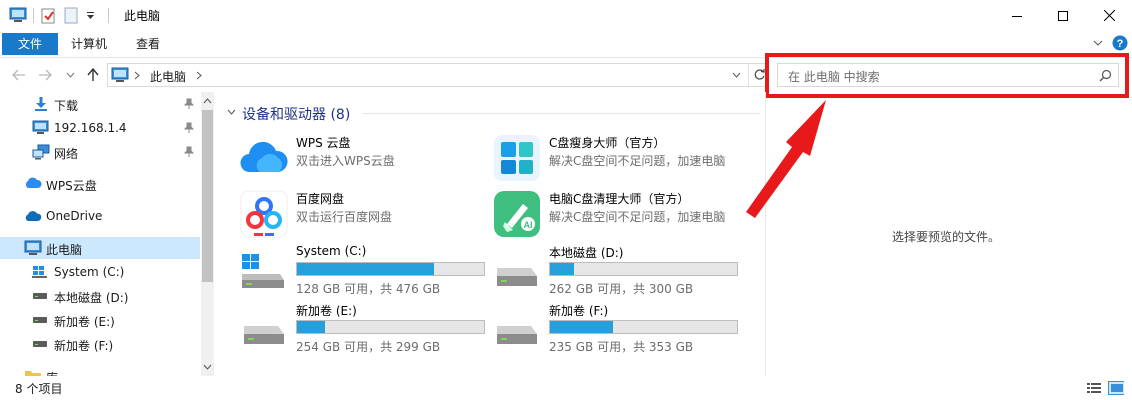 This screenshot has width=1132, height=400. I want to click on drive-name: 新加卷 (E:), so click(326, 311).